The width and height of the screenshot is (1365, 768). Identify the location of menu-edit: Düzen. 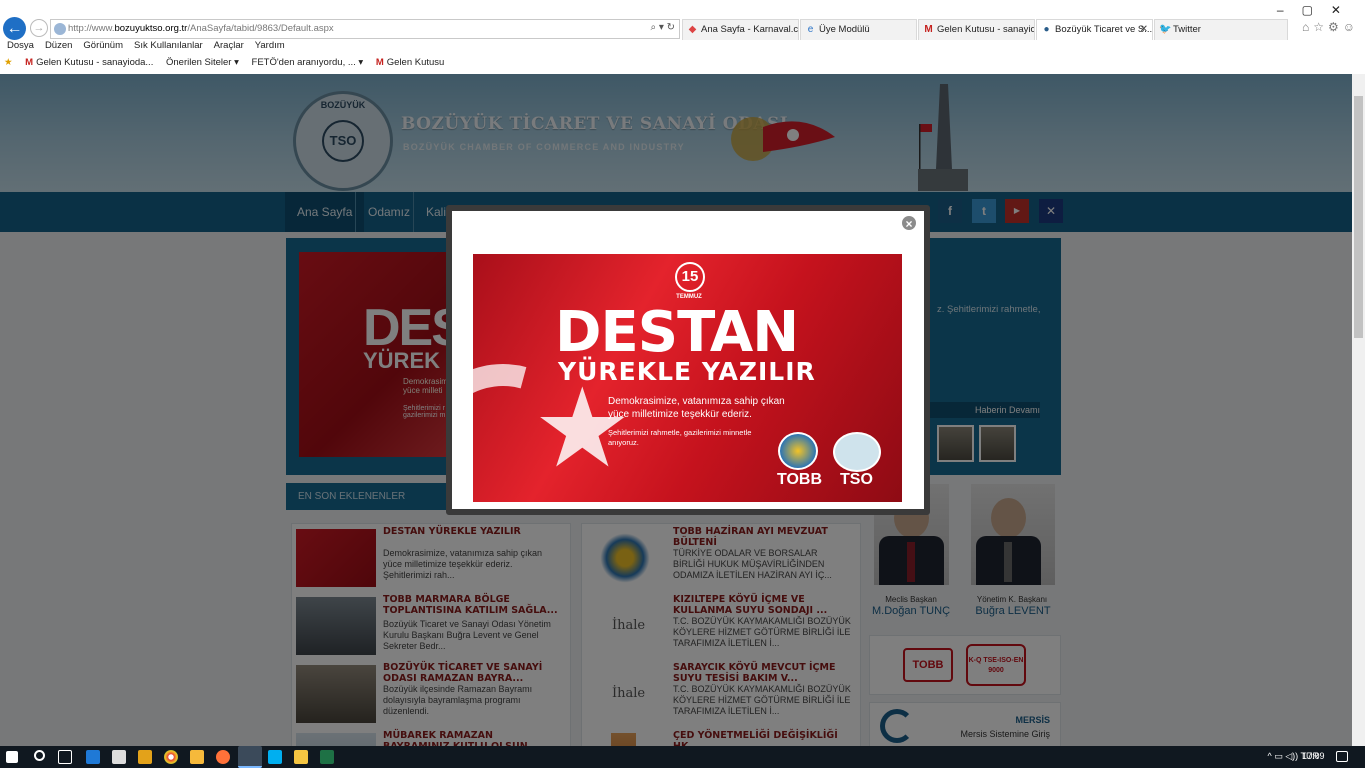
(58, 45).